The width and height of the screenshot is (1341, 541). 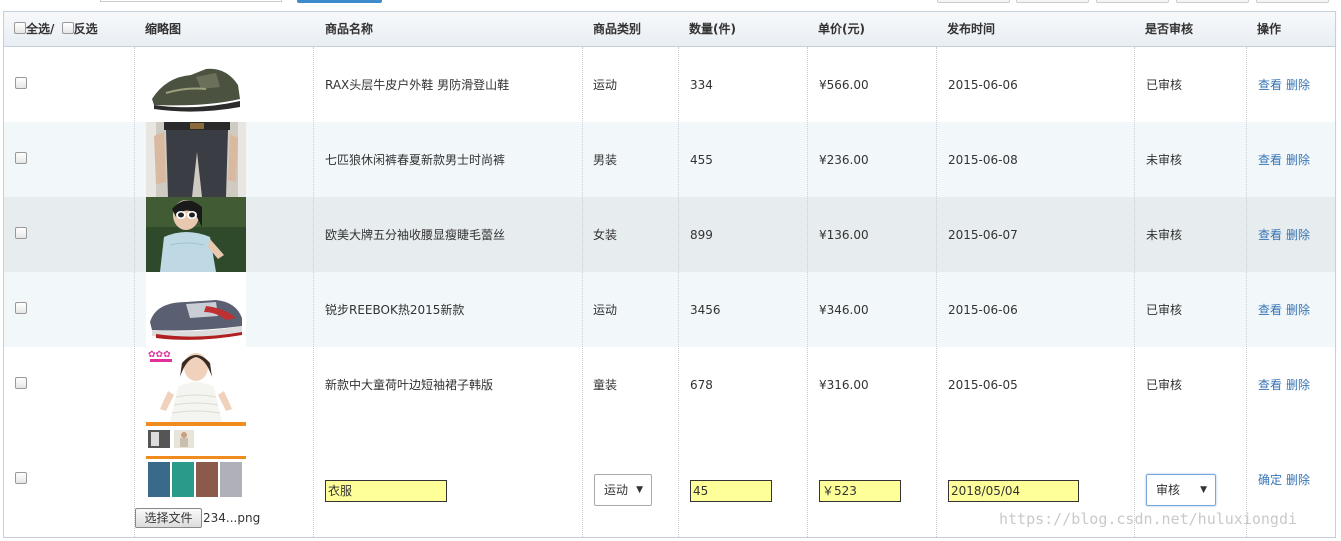 I want to click on column-header-actions: 操作, so click(x=1269, y=29).